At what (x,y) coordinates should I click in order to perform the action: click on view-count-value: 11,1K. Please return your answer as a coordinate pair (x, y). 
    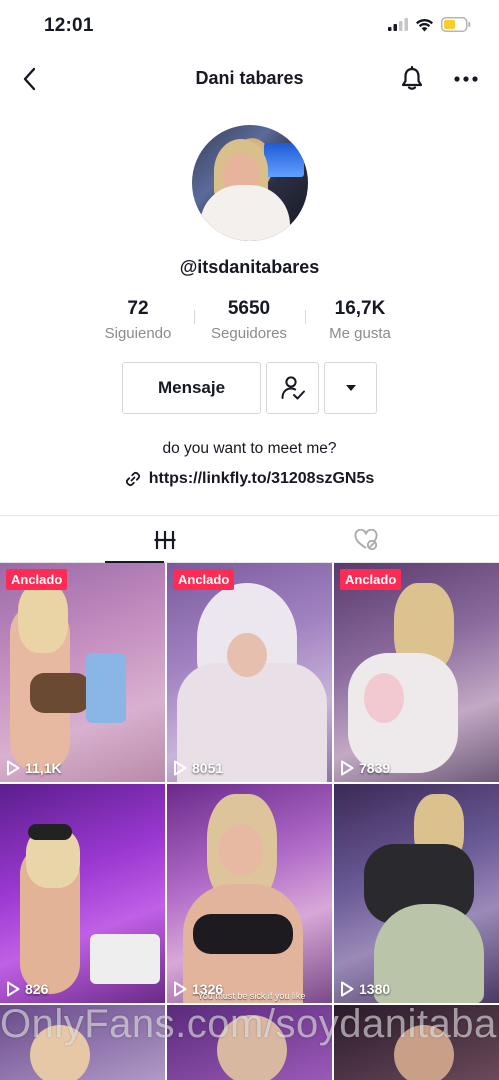
    Looking at the image, I should click on (43, 768).